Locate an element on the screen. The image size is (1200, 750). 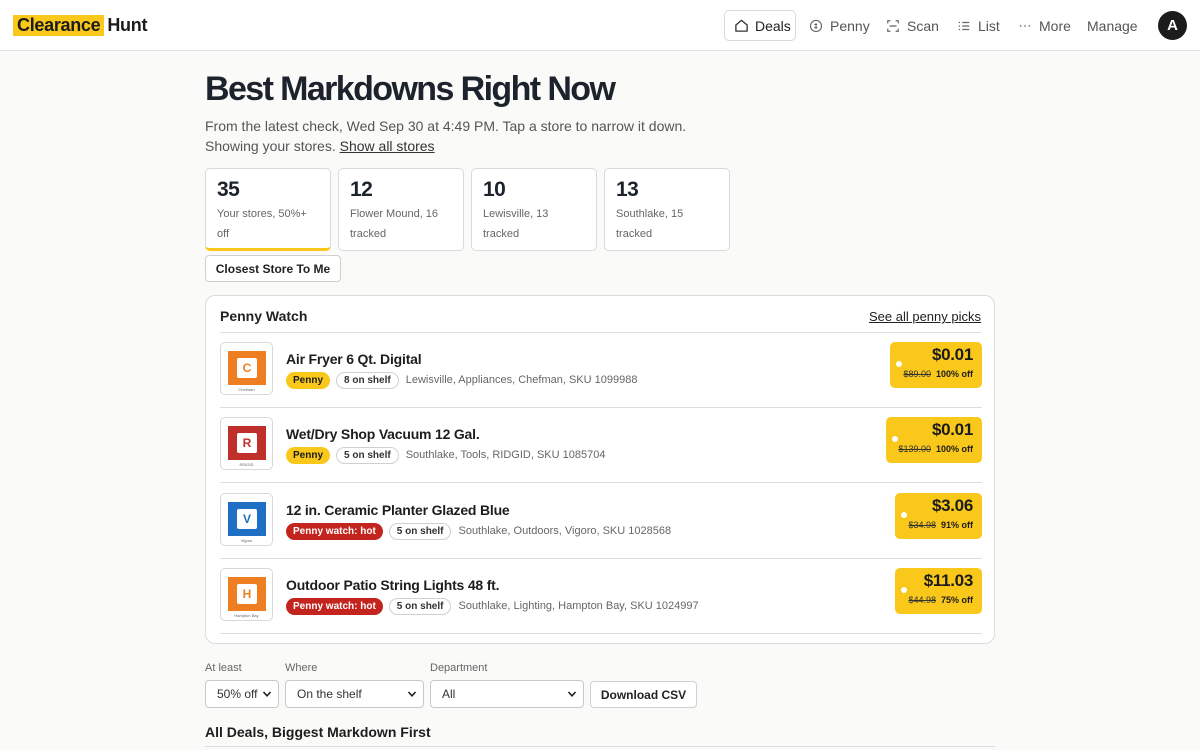
sale-price: $11.03 is located at coordinates (948, 580).